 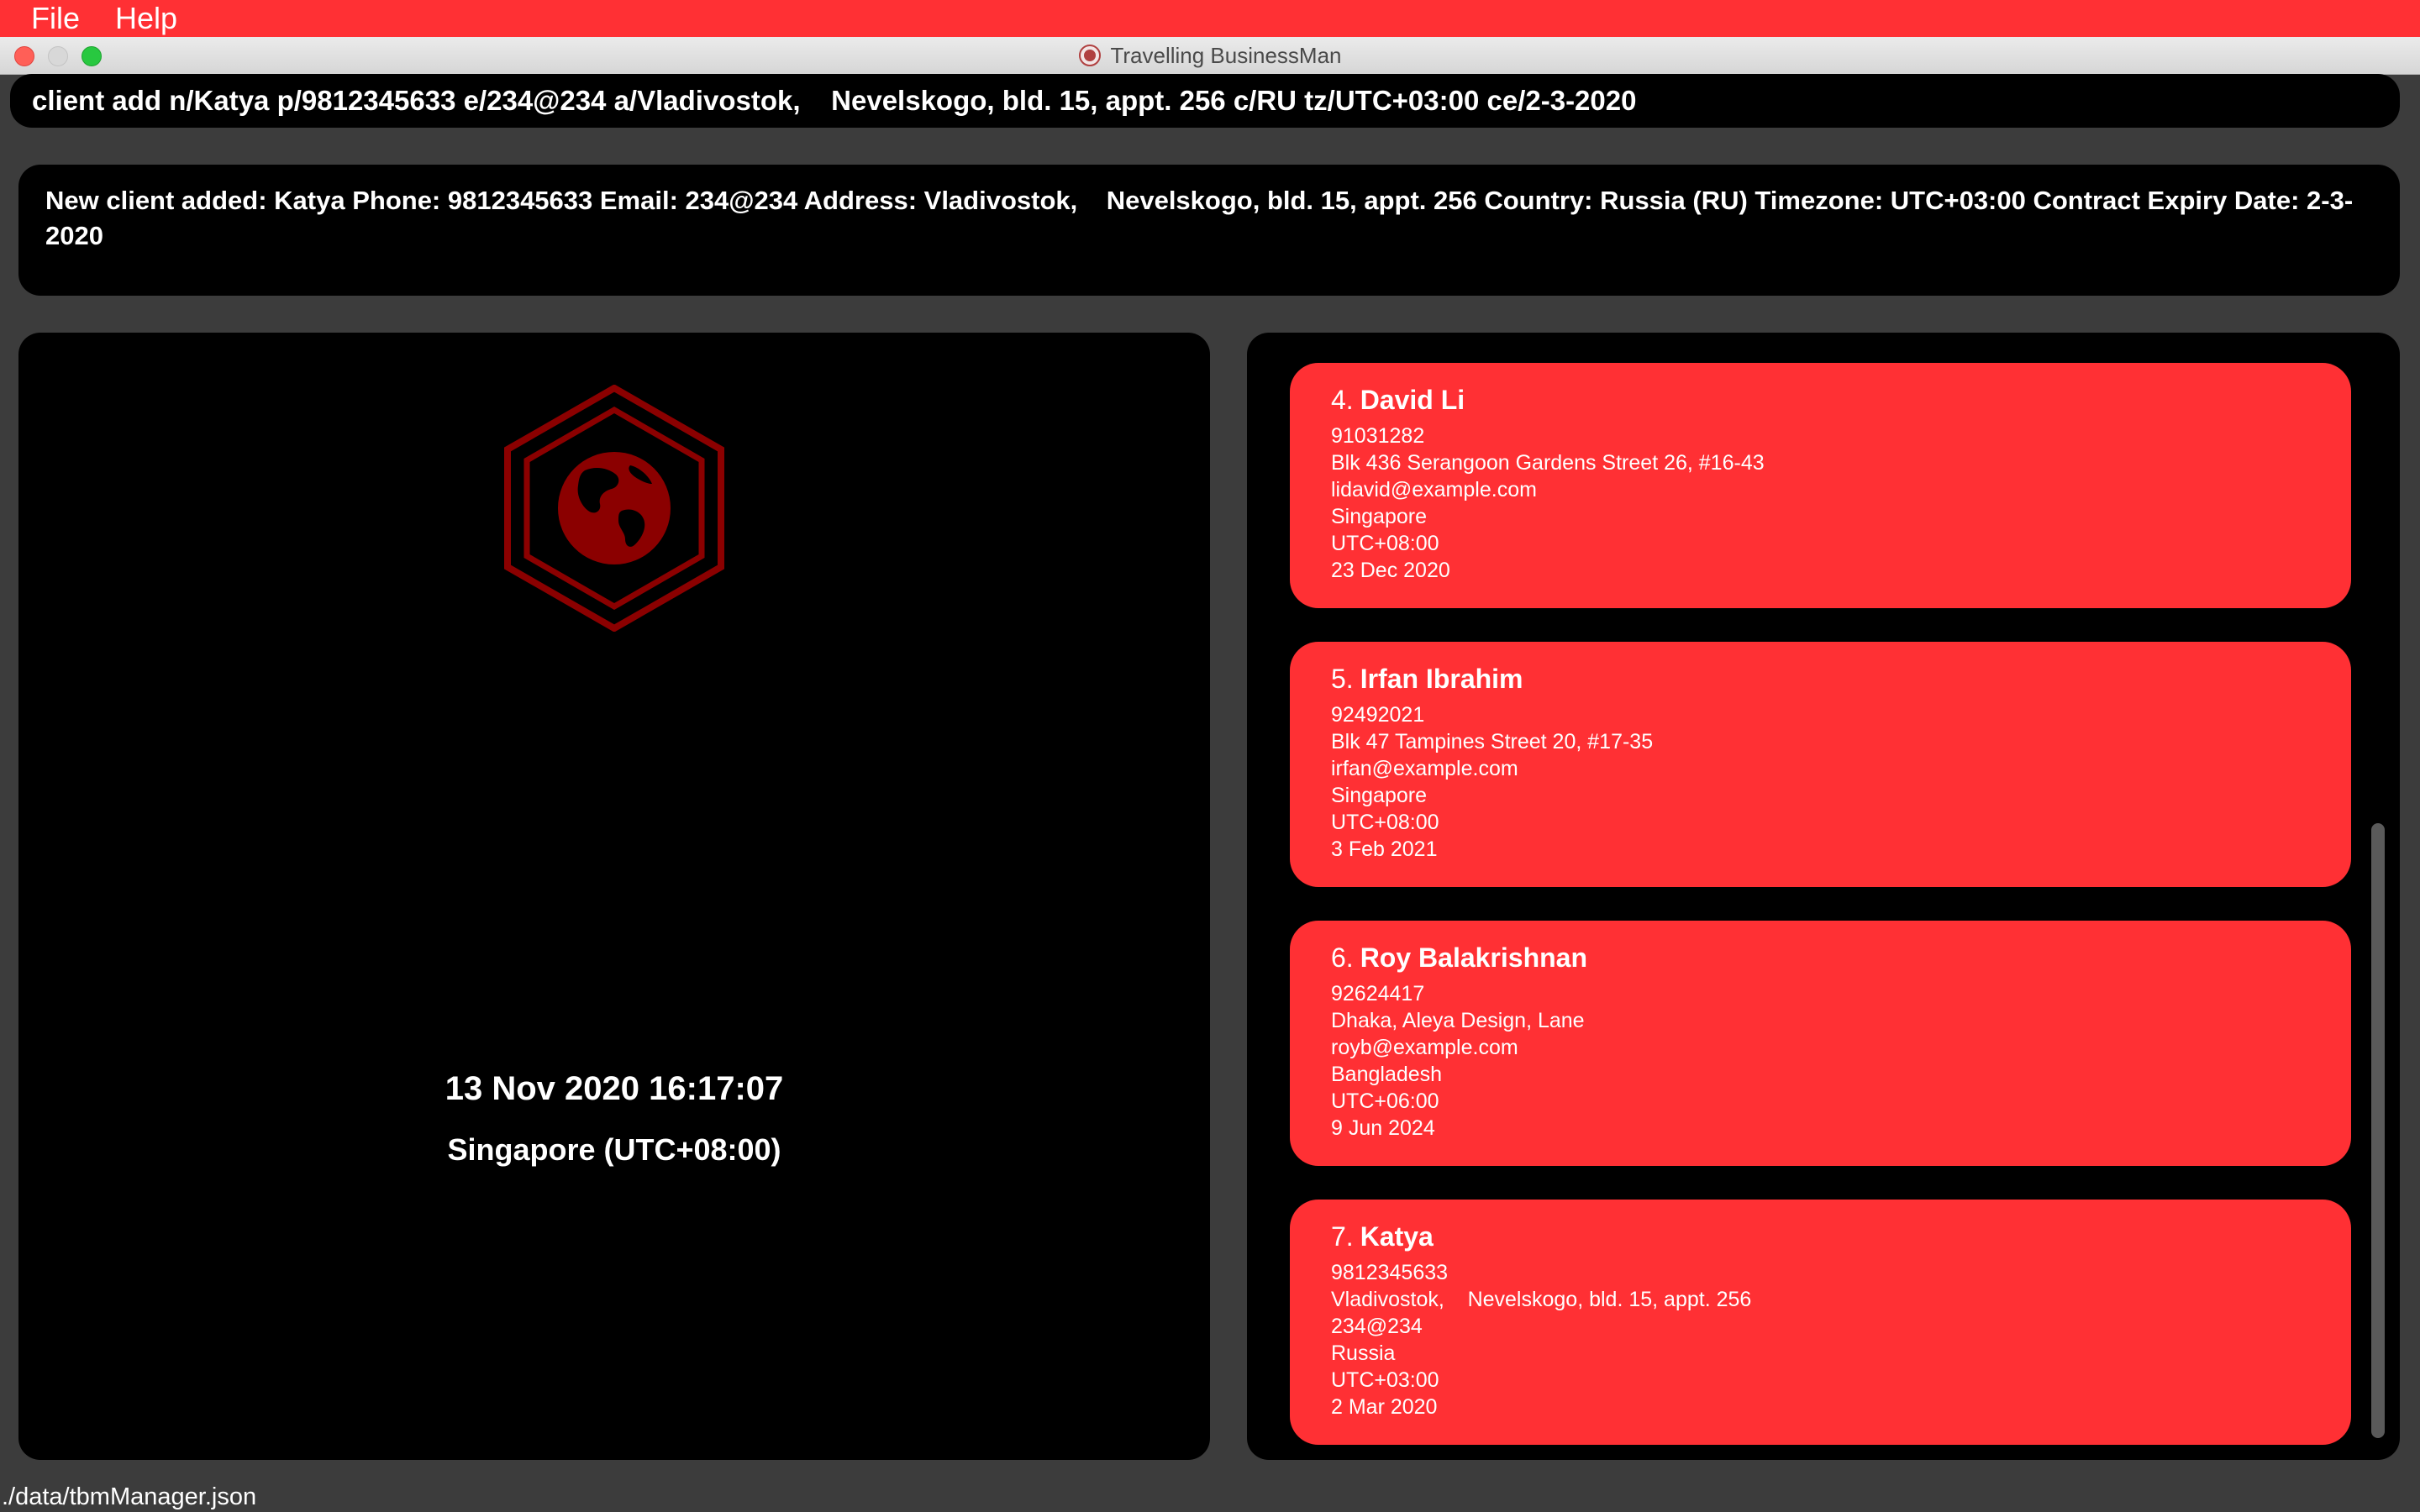 I want to click on window-titlebar: Travelling BusinessMan, so click(x=1210, y=56).